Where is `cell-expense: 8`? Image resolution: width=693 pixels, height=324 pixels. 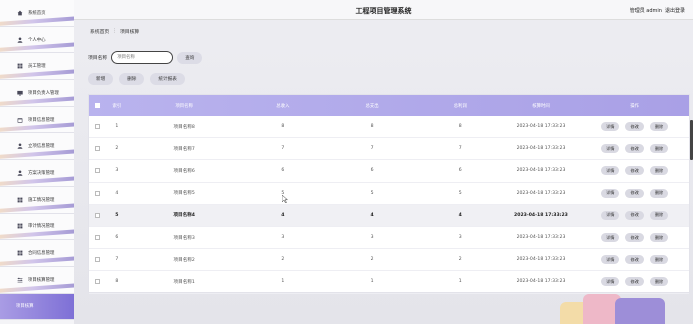 cell-expense: 8 is located at coordinates (372, 127).